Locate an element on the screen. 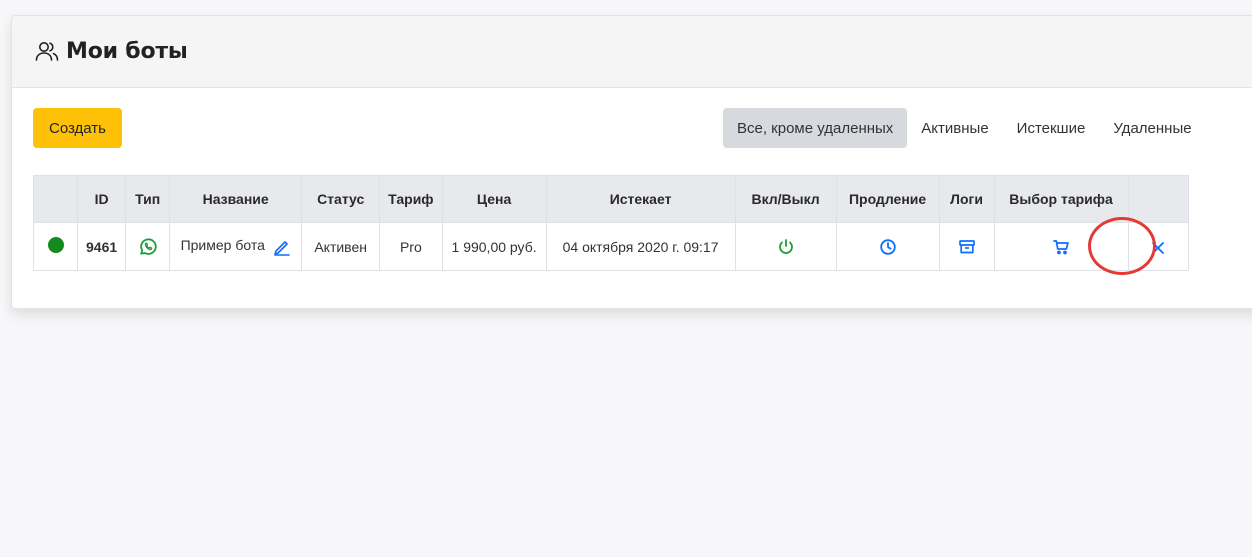 The height and width of the screenshot is (557, 1252). col-tariff-choice: Выбор тарифа is located at coordinates (1061, 199).